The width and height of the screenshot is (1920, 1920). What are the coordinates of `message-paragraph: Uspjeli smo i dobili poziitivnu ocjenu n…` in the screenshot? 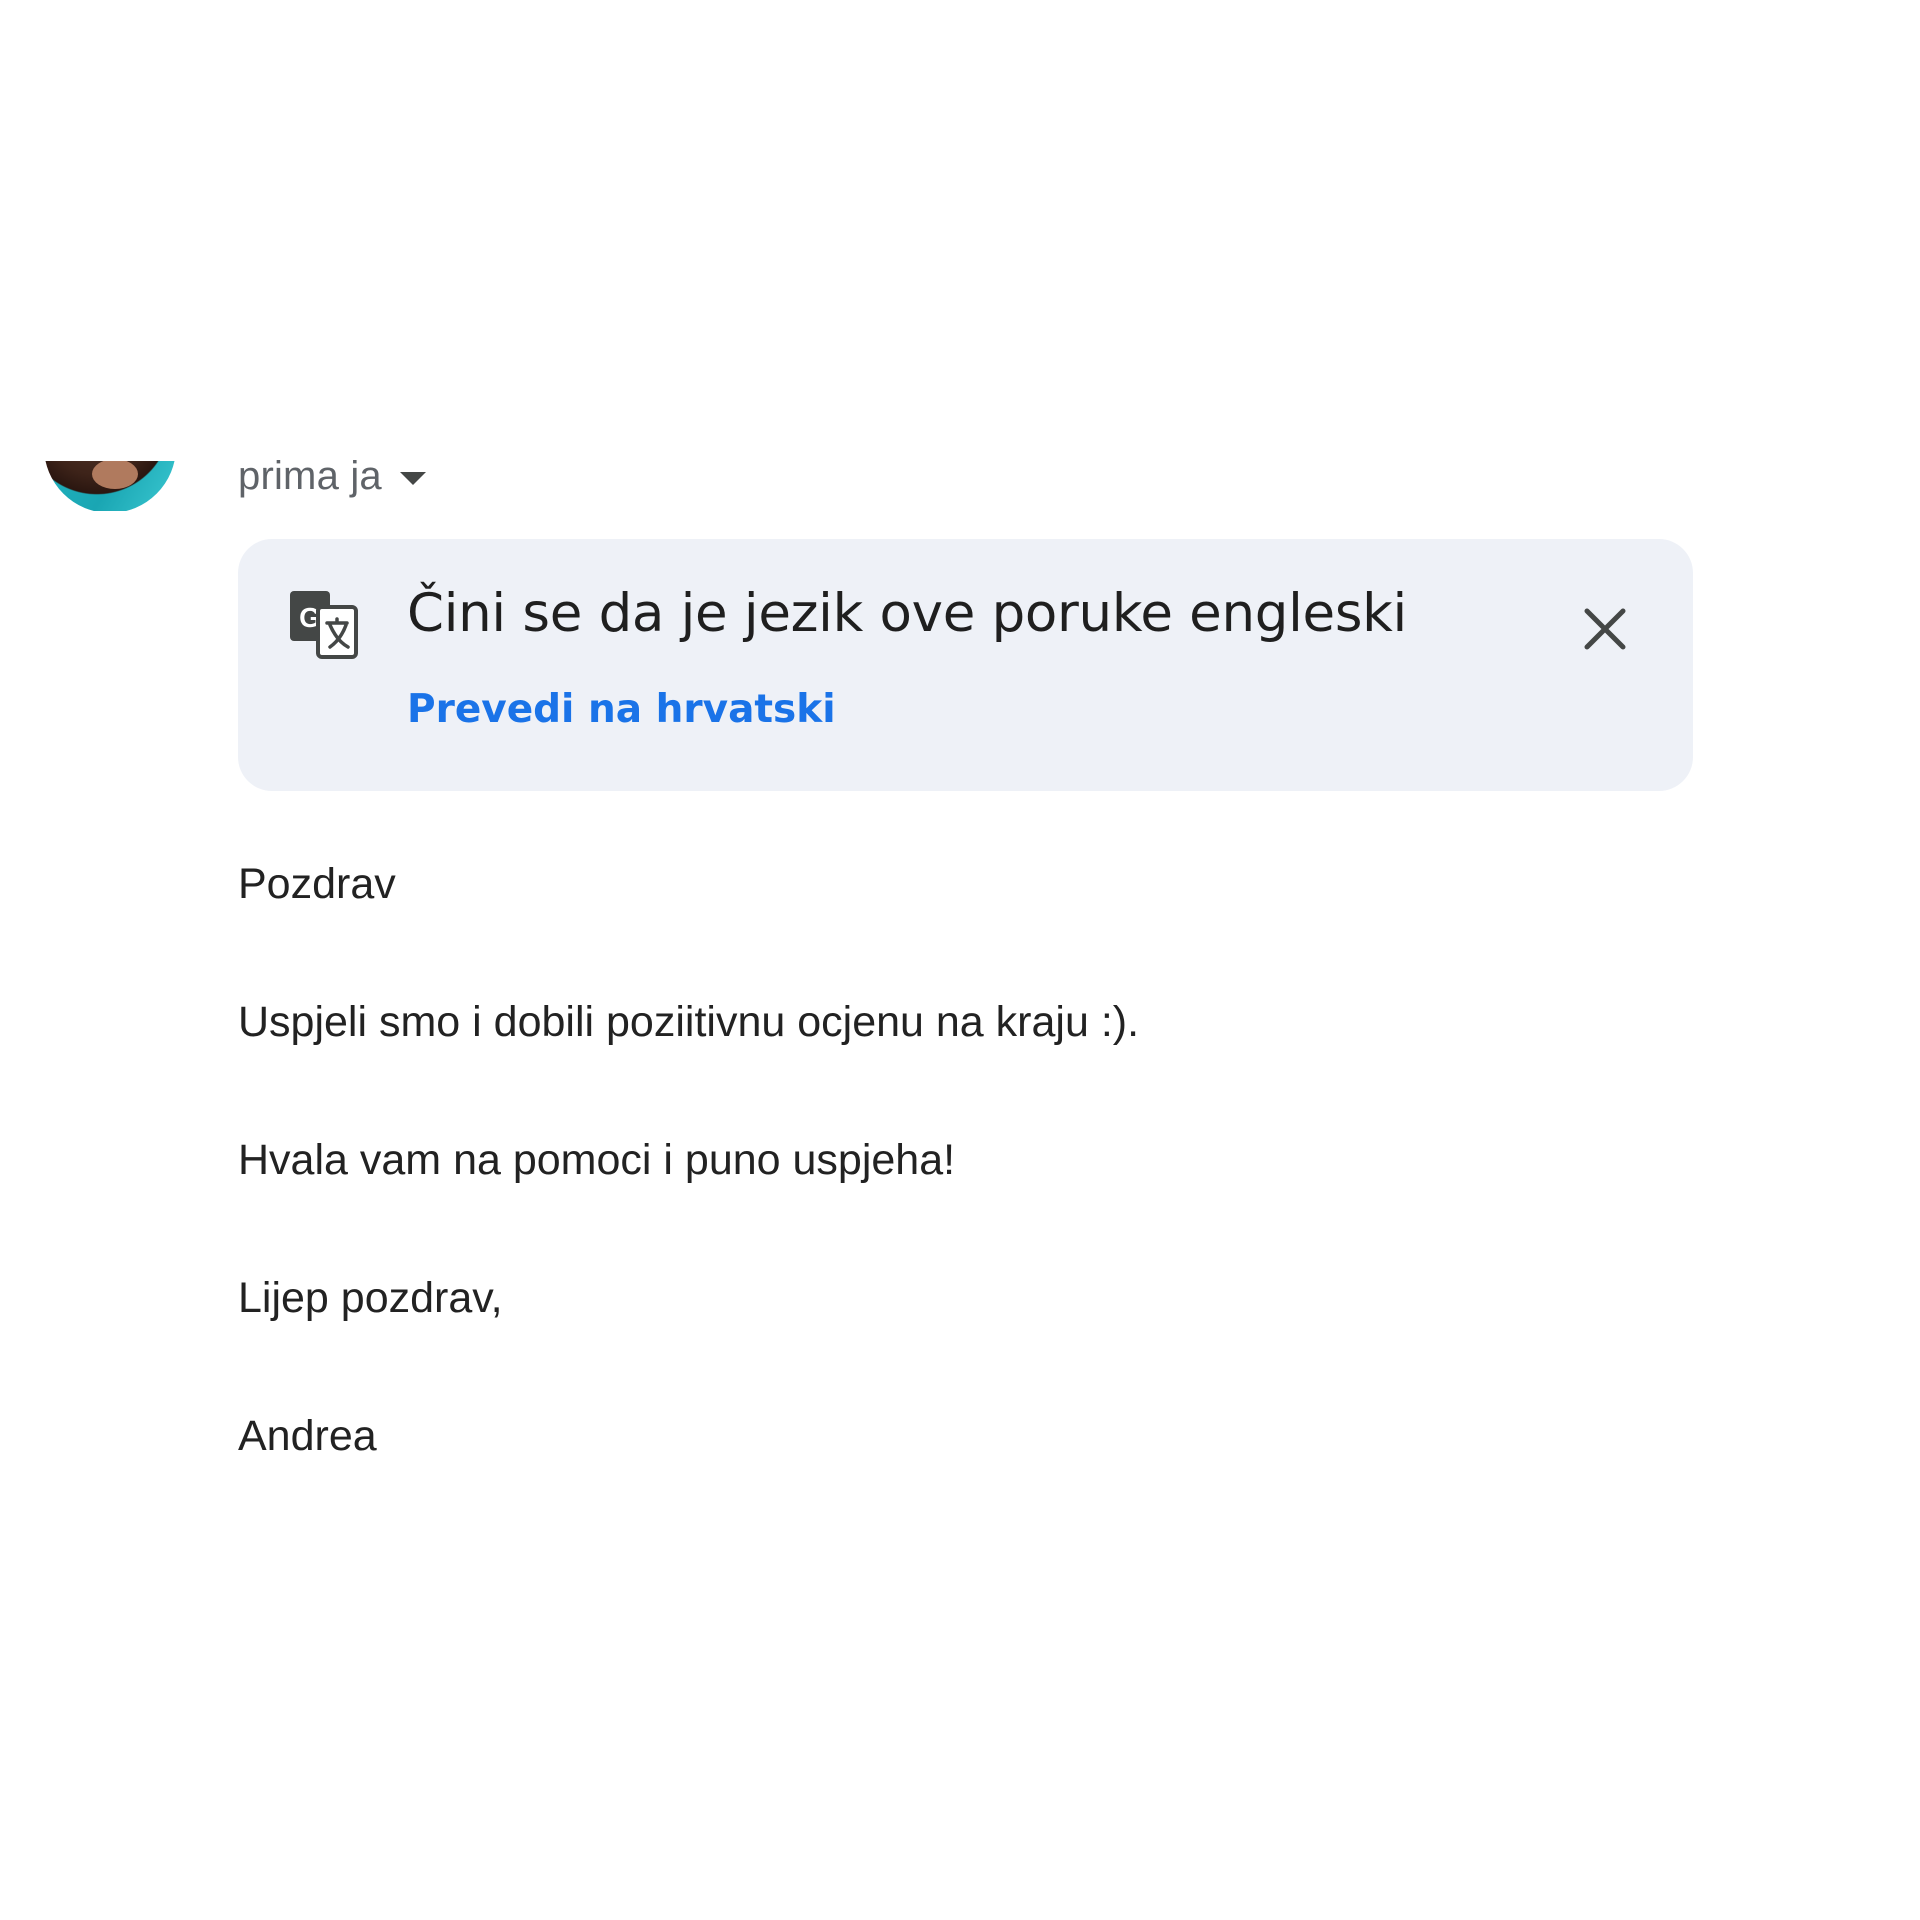 It's located at (689, 1022).